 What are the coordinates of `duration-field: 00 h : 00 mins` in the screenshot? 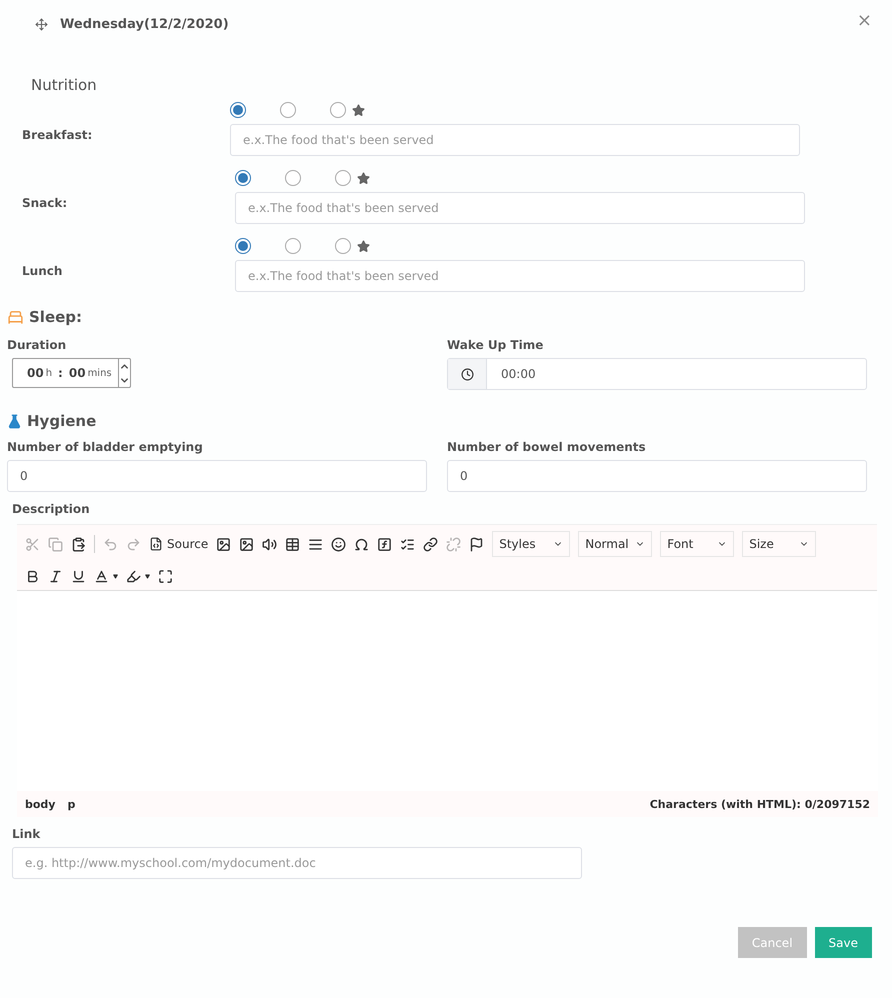 It's located at (71, 373).